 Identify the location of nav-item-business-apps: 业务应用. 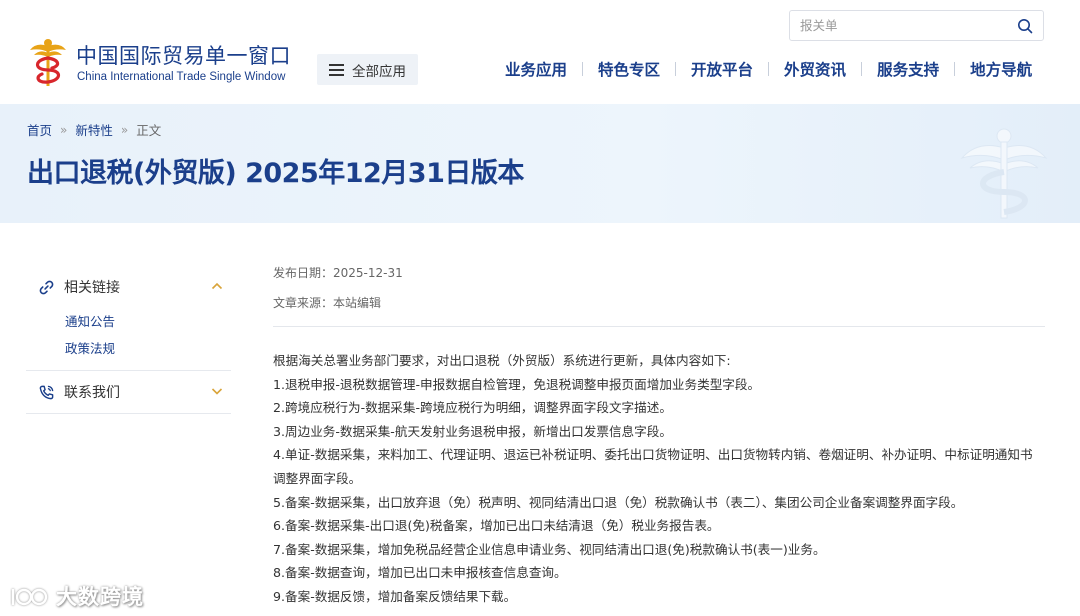
(536, 69).